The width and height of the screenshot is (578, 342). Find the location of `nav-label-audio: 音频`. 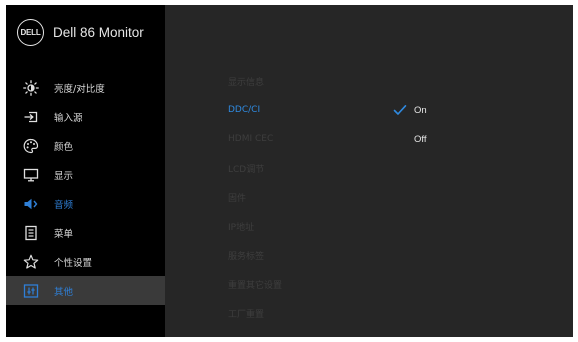

nav-label-audio: 音频 is located at coordinates (64, 205).